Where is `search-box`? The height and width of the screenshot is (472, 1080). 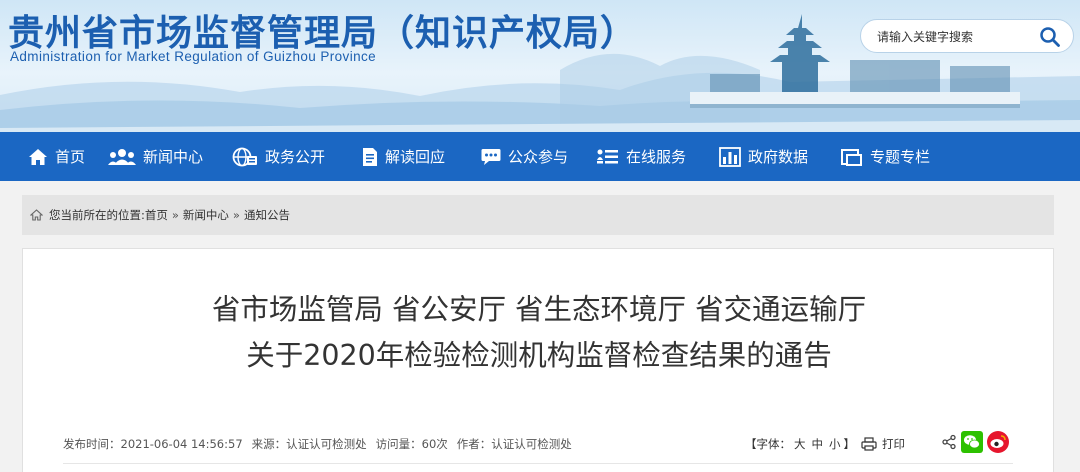 search-box is located at coordinates (967, 36).